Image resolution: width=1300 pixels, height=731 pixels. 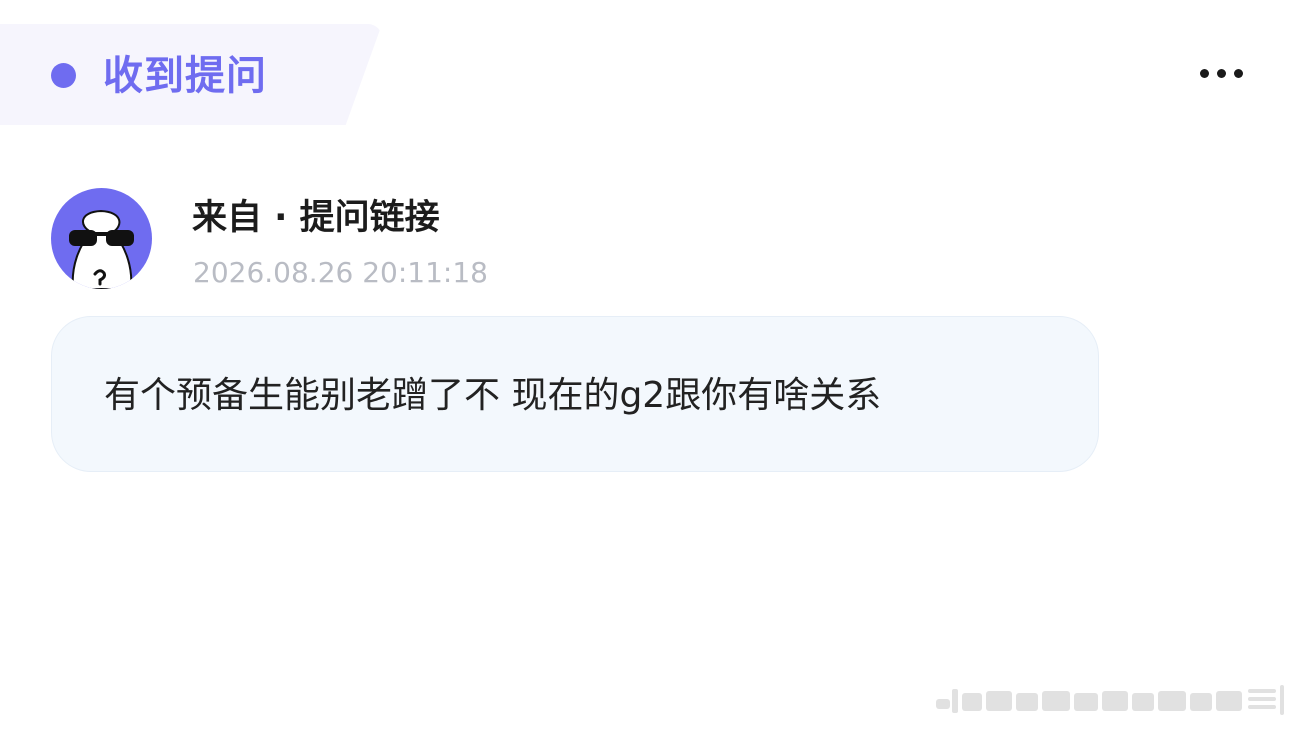 I want to click on anonymous-sunglasses-avatar-icon, so click(x=101, y=238).